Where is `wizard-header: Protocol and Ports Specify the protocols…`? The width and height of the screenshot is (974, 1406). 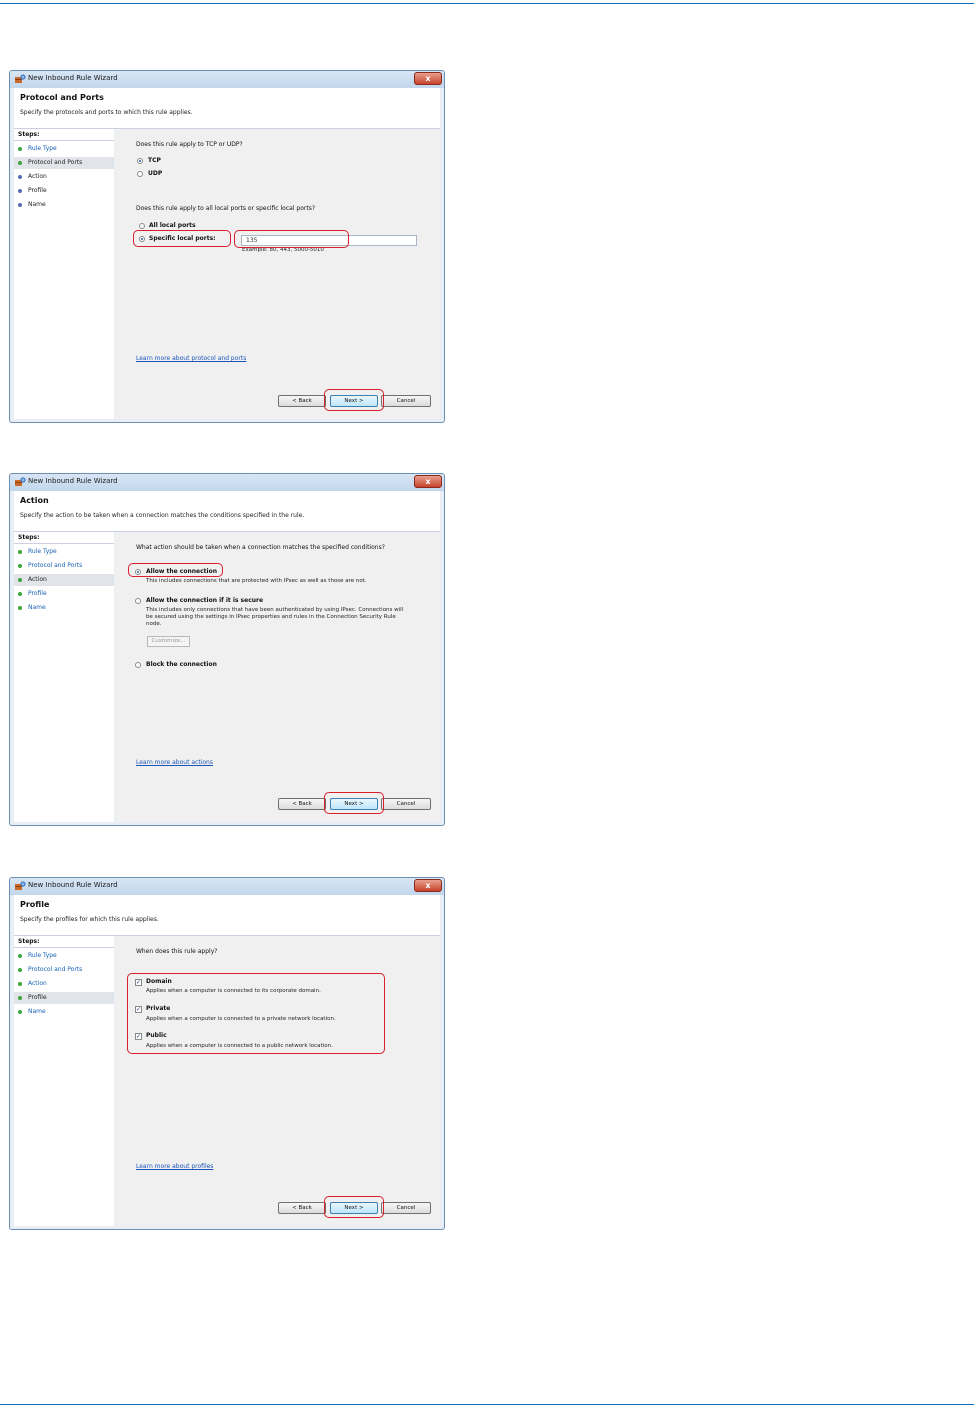
wizard-header: Protocol and Ports Specify the protocols… is located at coordinates (227, 108).